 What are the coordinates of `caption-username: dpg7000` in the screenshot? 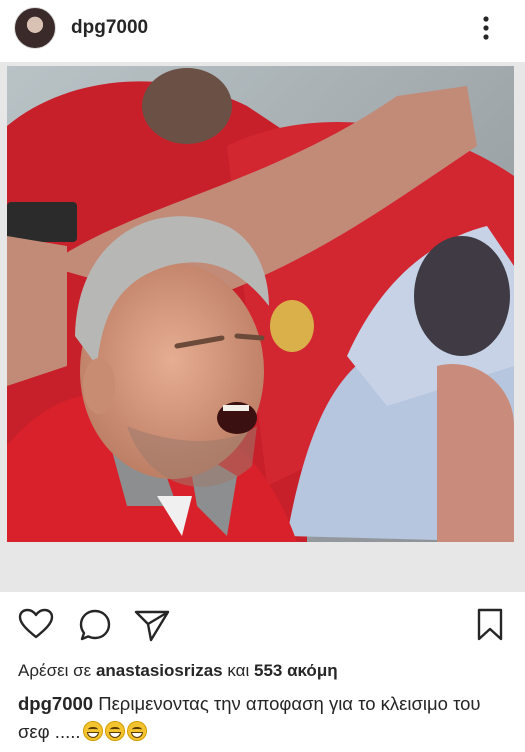 It's located at (55, 703).